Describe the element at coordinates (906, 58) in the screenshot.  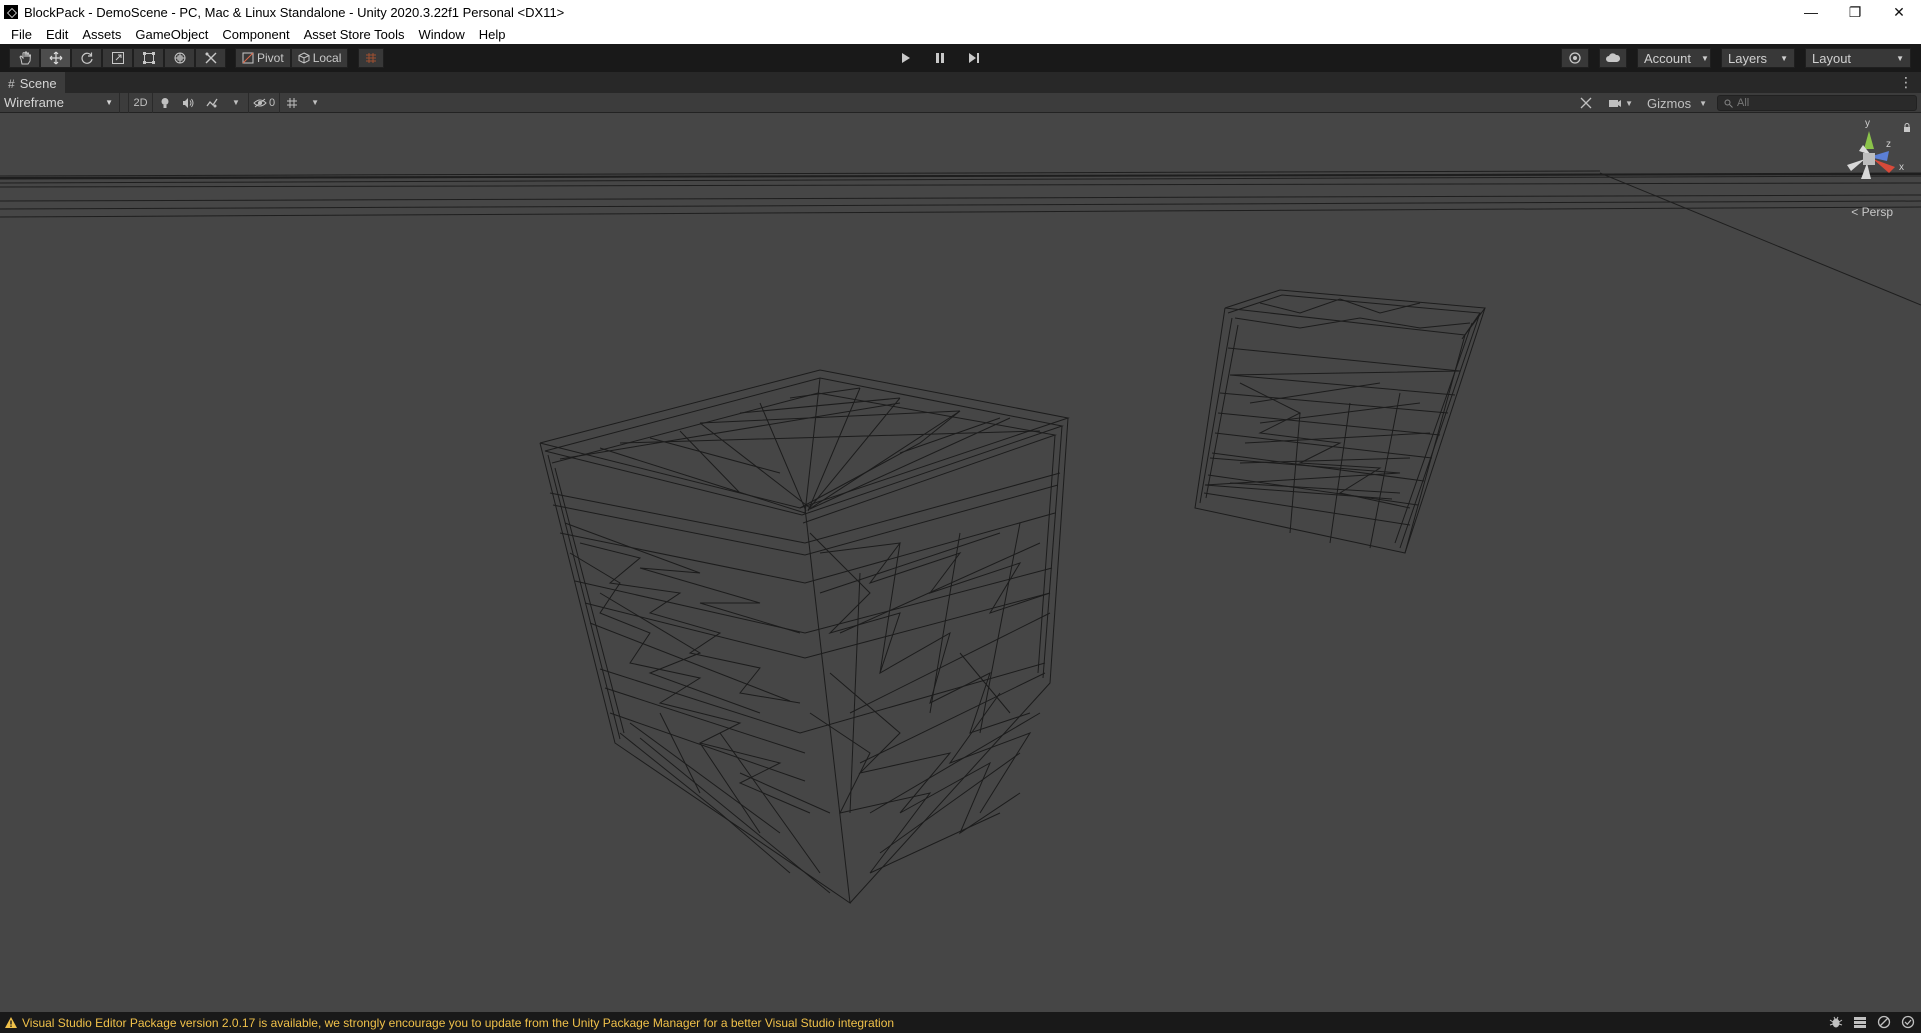
I see `play-button` at that location.